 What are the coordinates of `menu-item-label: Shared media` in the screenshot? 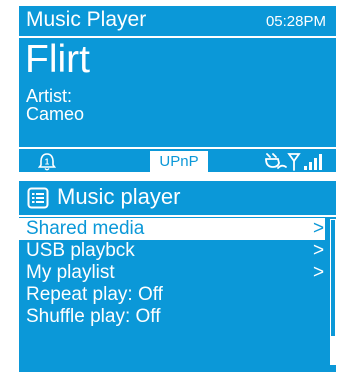 It's located at (85, 228).